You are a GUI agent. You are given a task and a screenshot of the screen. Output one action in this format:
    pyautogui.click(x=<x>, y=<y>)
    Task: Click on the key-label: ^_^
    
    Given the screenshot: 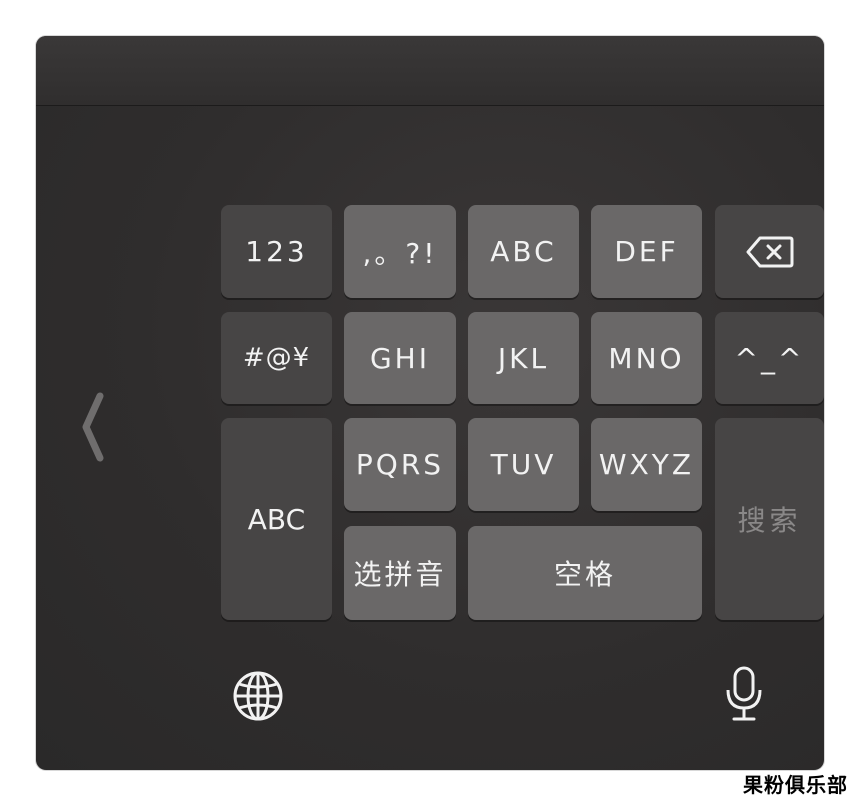 What is the action you would take?
    pyautogui.click(x=769, y=358)
    